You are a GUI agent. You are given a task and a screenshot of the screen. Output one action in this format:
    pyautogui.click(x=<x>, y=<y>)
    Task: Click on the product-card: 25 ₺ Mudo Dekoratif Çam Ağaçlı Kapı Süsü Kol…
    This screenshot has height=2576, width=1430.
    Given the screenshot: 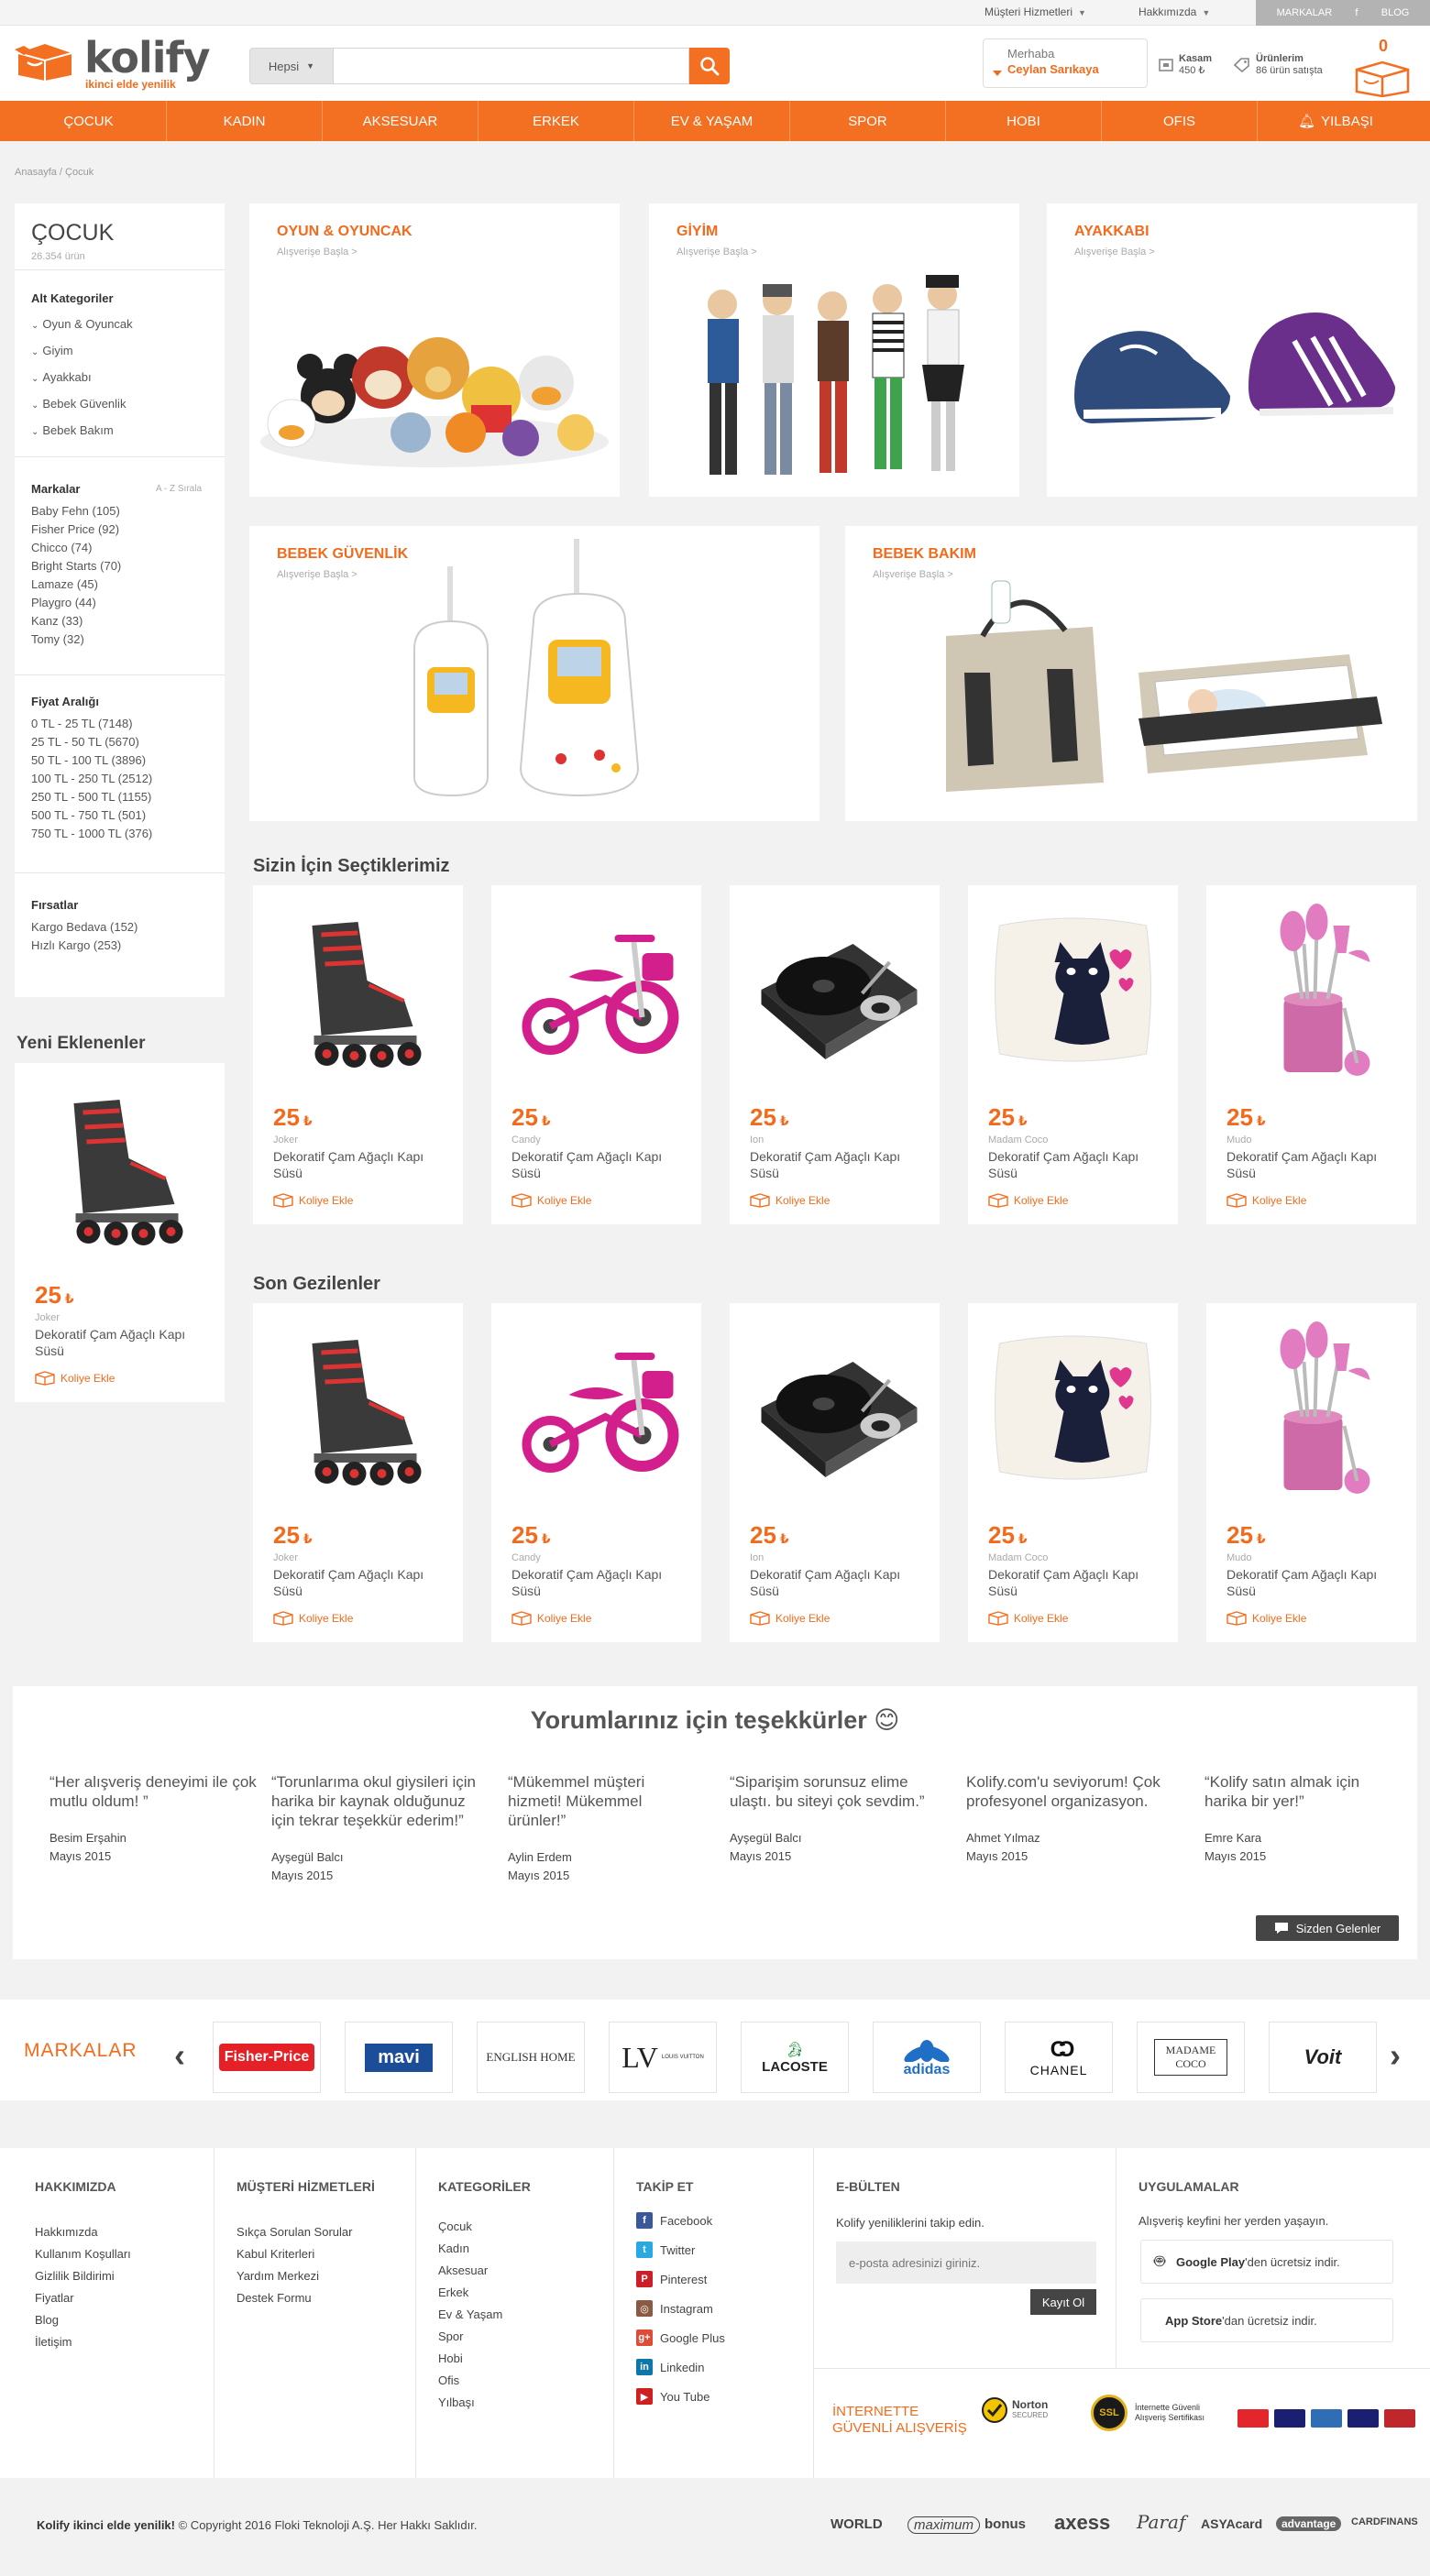 What is the action you would take?
    pyautogui.click(x=1311, y=1054)
    